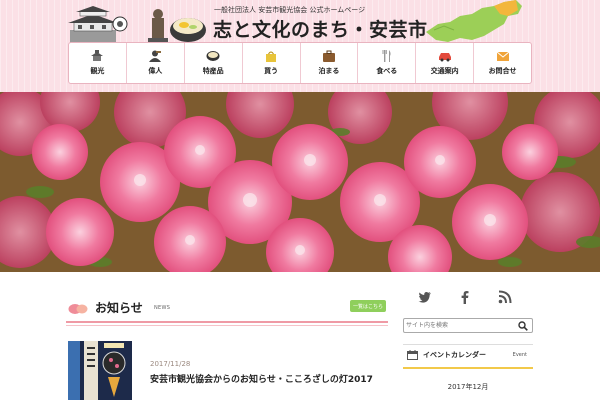 This screenshot has height=400, width=600. Describe the element at coordinates (519, 355) in the screenshot. I see `calendar-subtitle: Event` at that location.